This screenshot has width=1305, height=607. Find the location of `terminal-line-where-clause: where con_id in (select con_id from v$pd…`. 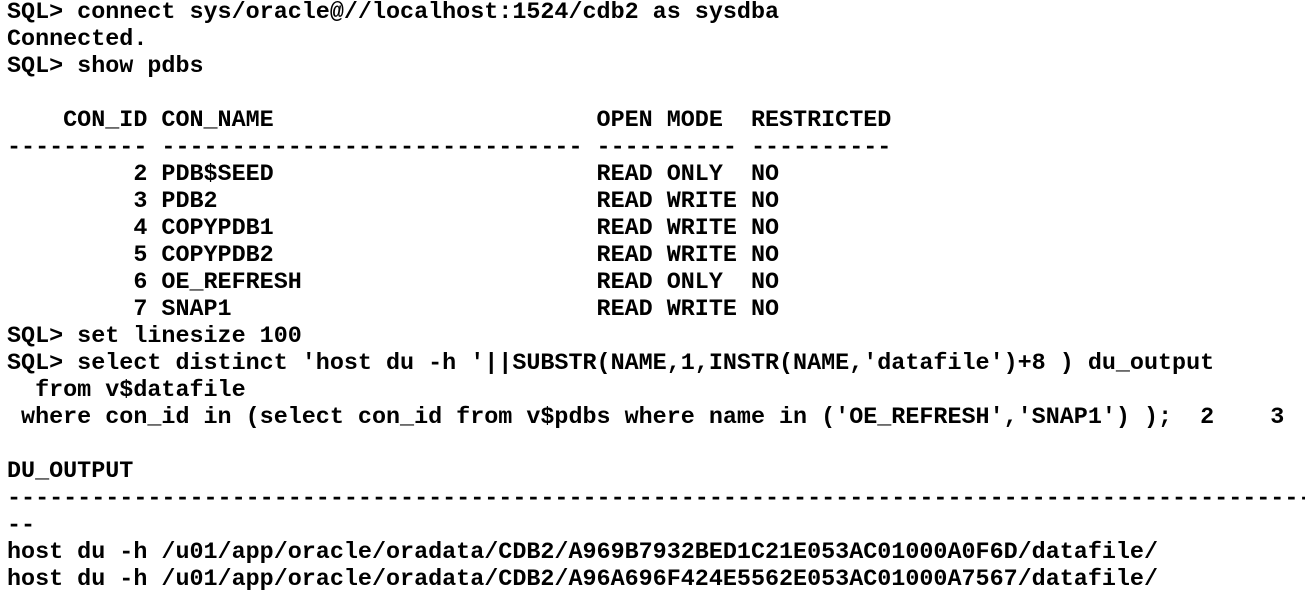

terminal-line-where-clause: where con_id in (select con_id from v$pd… is located at coordinates (646, 418).